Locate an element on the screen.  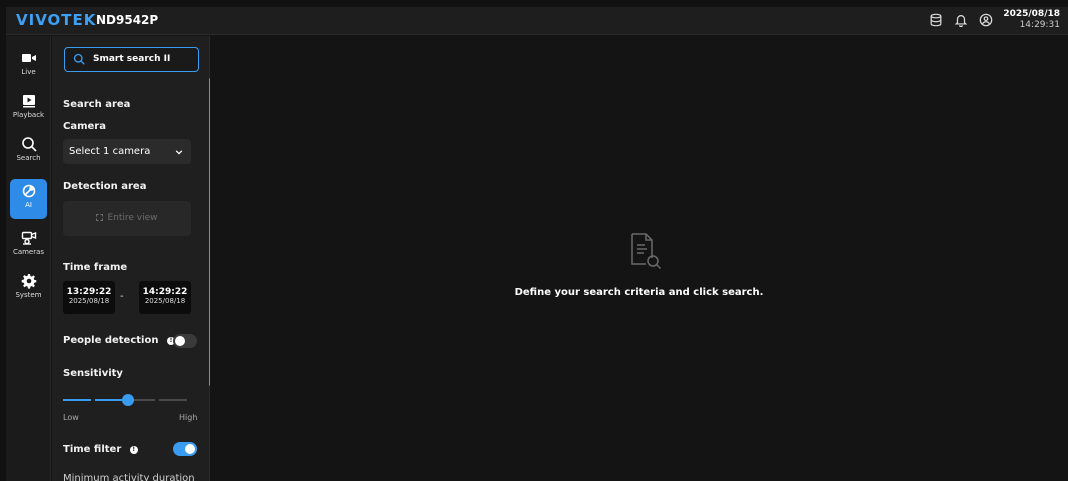
end-date: 2025/08/18 is located at coordinates (165, 301).